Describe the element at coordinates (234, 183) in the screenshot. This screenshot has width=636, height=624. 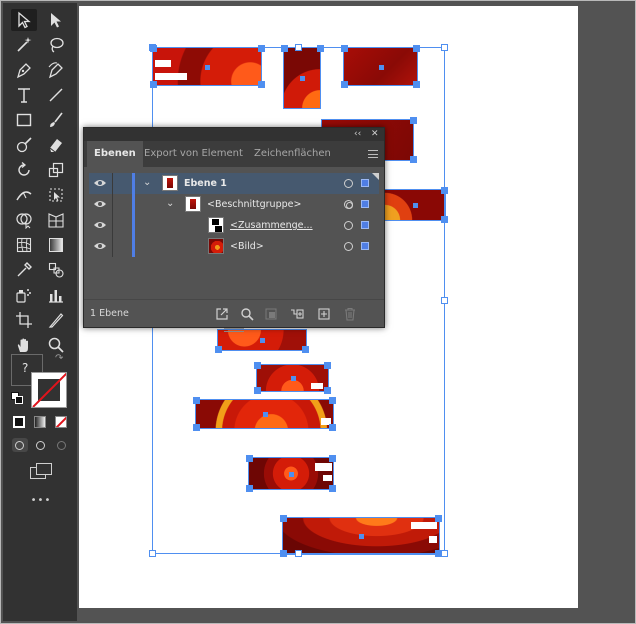
I see `layer-row-ebene-1: ⌄ Ebene 1` at that location.